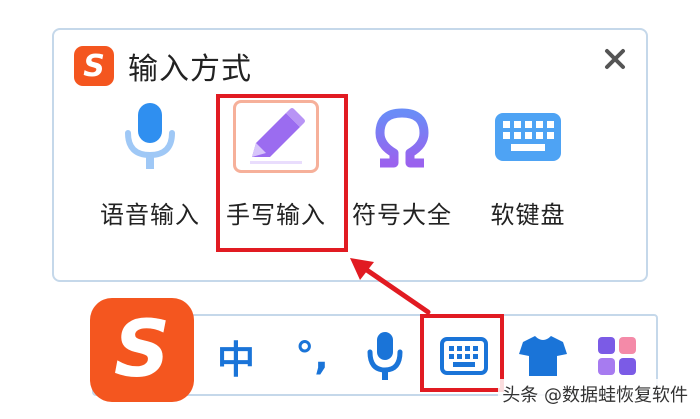 Image resolution: width=700 pixels, height=419 pixels. What do you see at coordinates (595, 394) in the screenshot?
I see `watermark: 头条 @数据蛙恢复软件` at bounding box center [595, 394].